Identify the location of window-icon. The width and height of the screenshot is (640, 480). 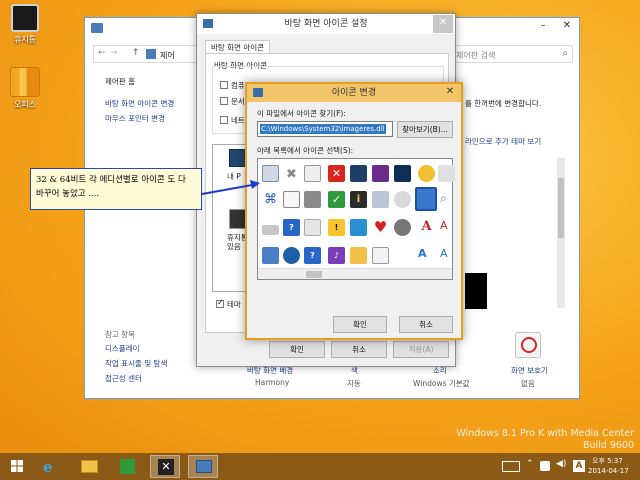
(291, 199).